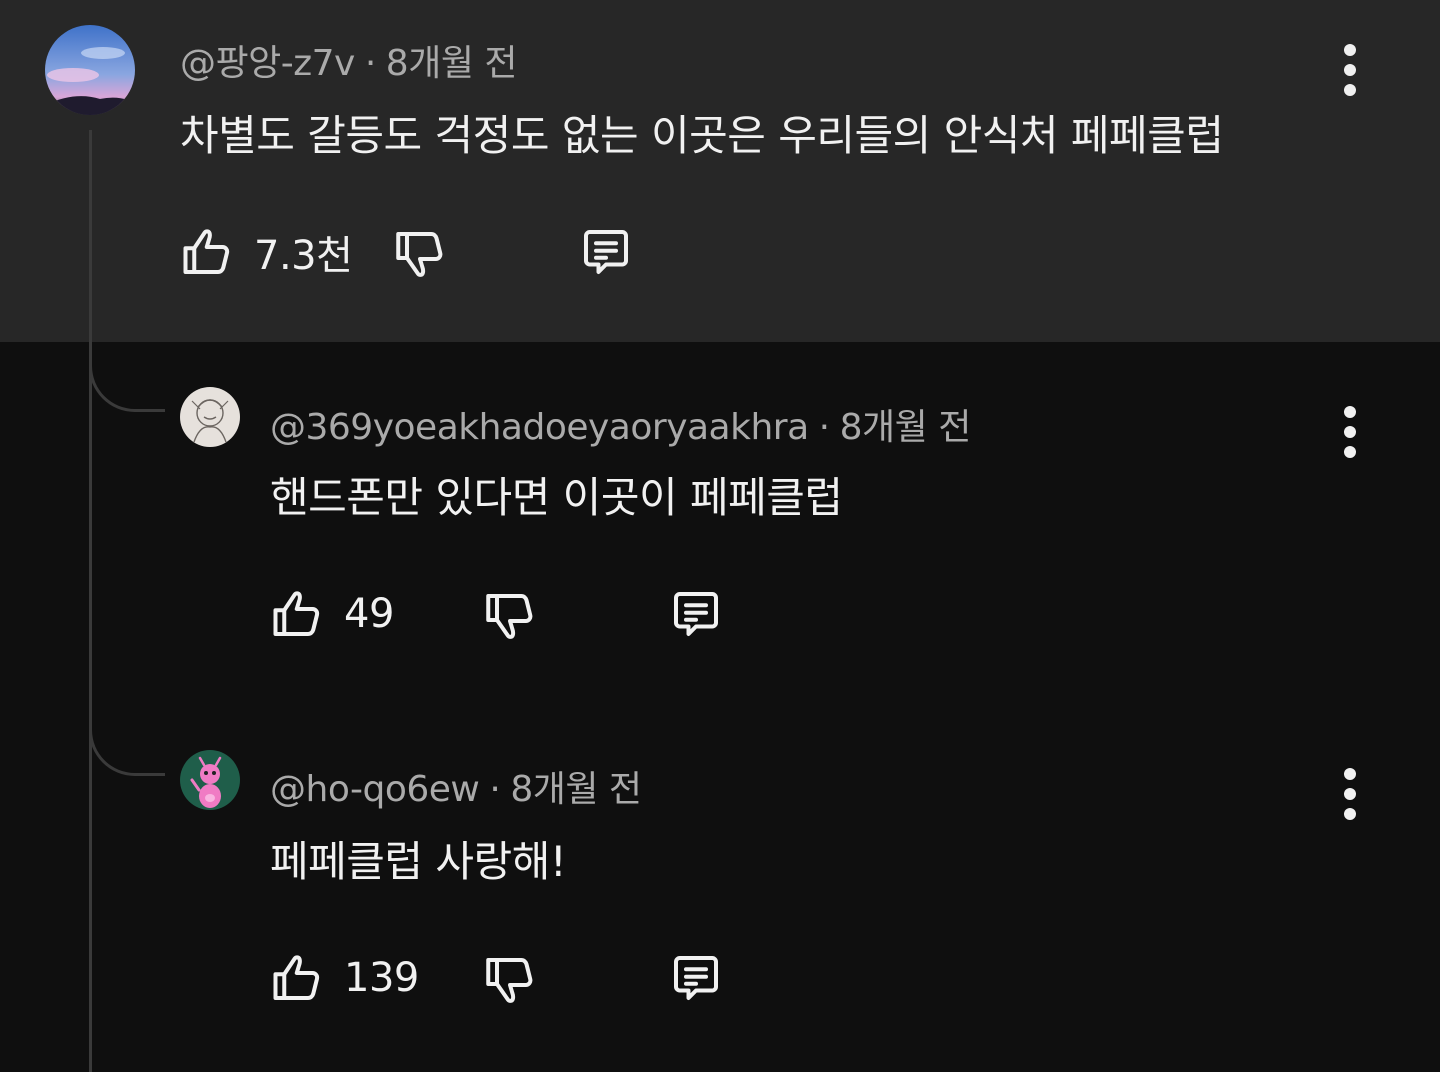 The image size is (1440, 1072). What do you see at coordinates (267, 63) in the screenshot?
I see `comment-author-handle: @팡앙-z7v` at bounding box center [267, 63].